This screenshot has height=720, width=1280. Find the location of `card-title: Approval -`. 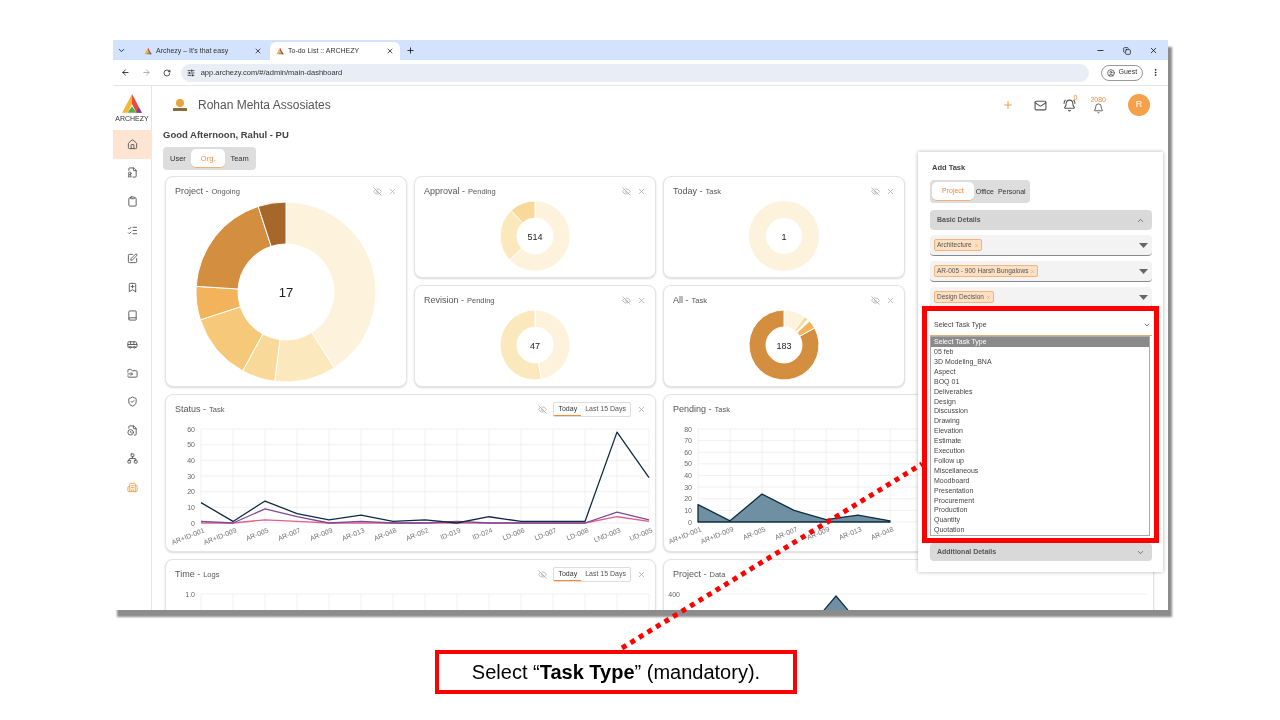

card-title: Approval - is located at coordinates (445, 191).